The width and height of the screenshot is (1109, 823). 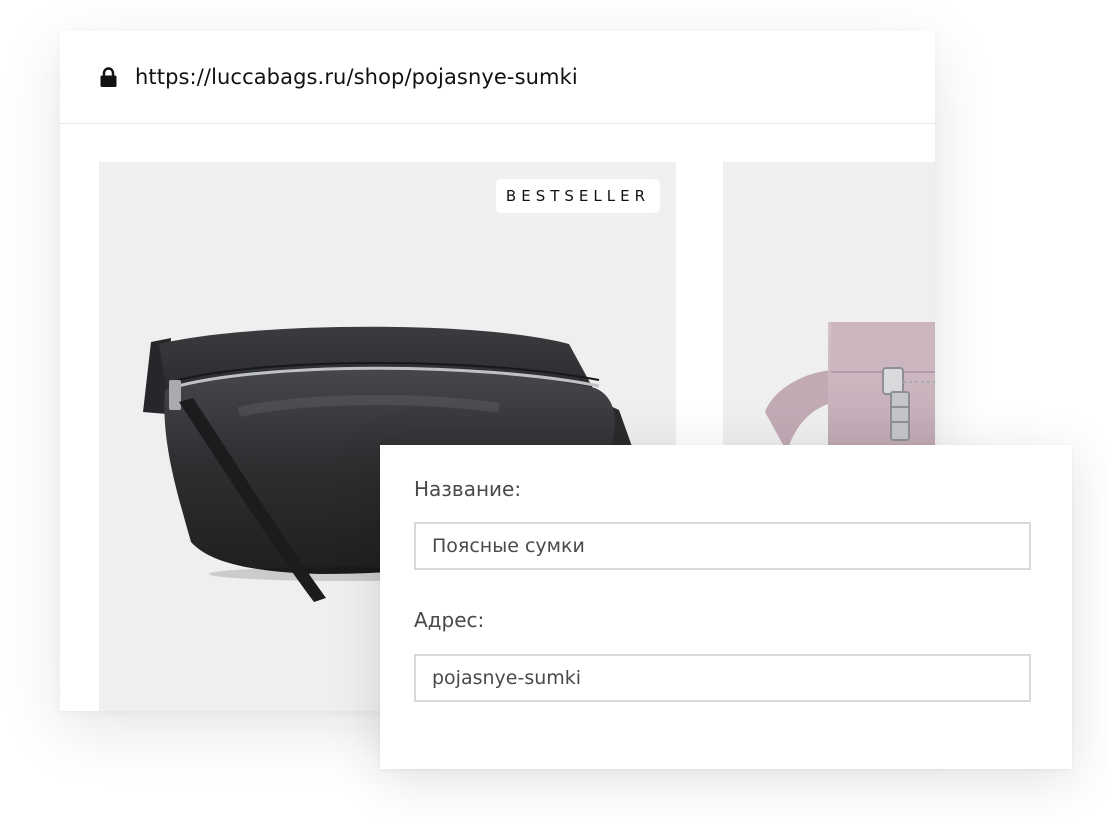 What do you see at coordinates (722, 546) in the screenshot?
I see `name-input: Поясные сумки` at bounding box center [722, 546].